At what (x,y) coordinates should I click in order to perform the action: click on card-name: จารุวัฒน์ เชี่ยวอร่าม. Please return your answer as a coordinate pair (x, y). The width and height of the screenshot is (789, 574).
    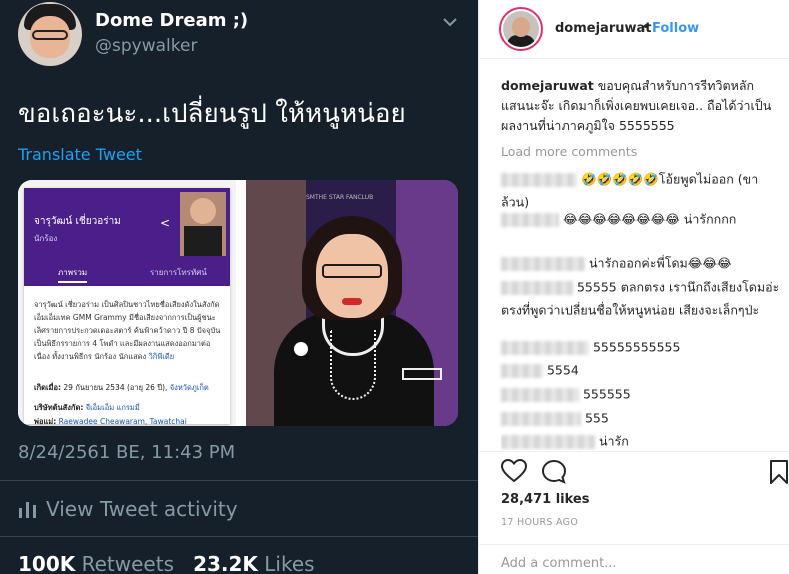
    Looking at the image, I should click on (77, 221).